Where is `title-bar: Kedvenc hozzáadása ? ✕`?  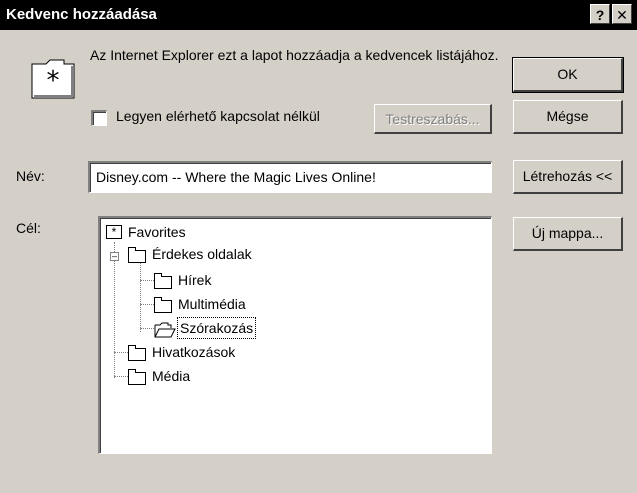
title-bar: Kedvenc hozzáadása ? ✕ is located at coordinates (318, 15).